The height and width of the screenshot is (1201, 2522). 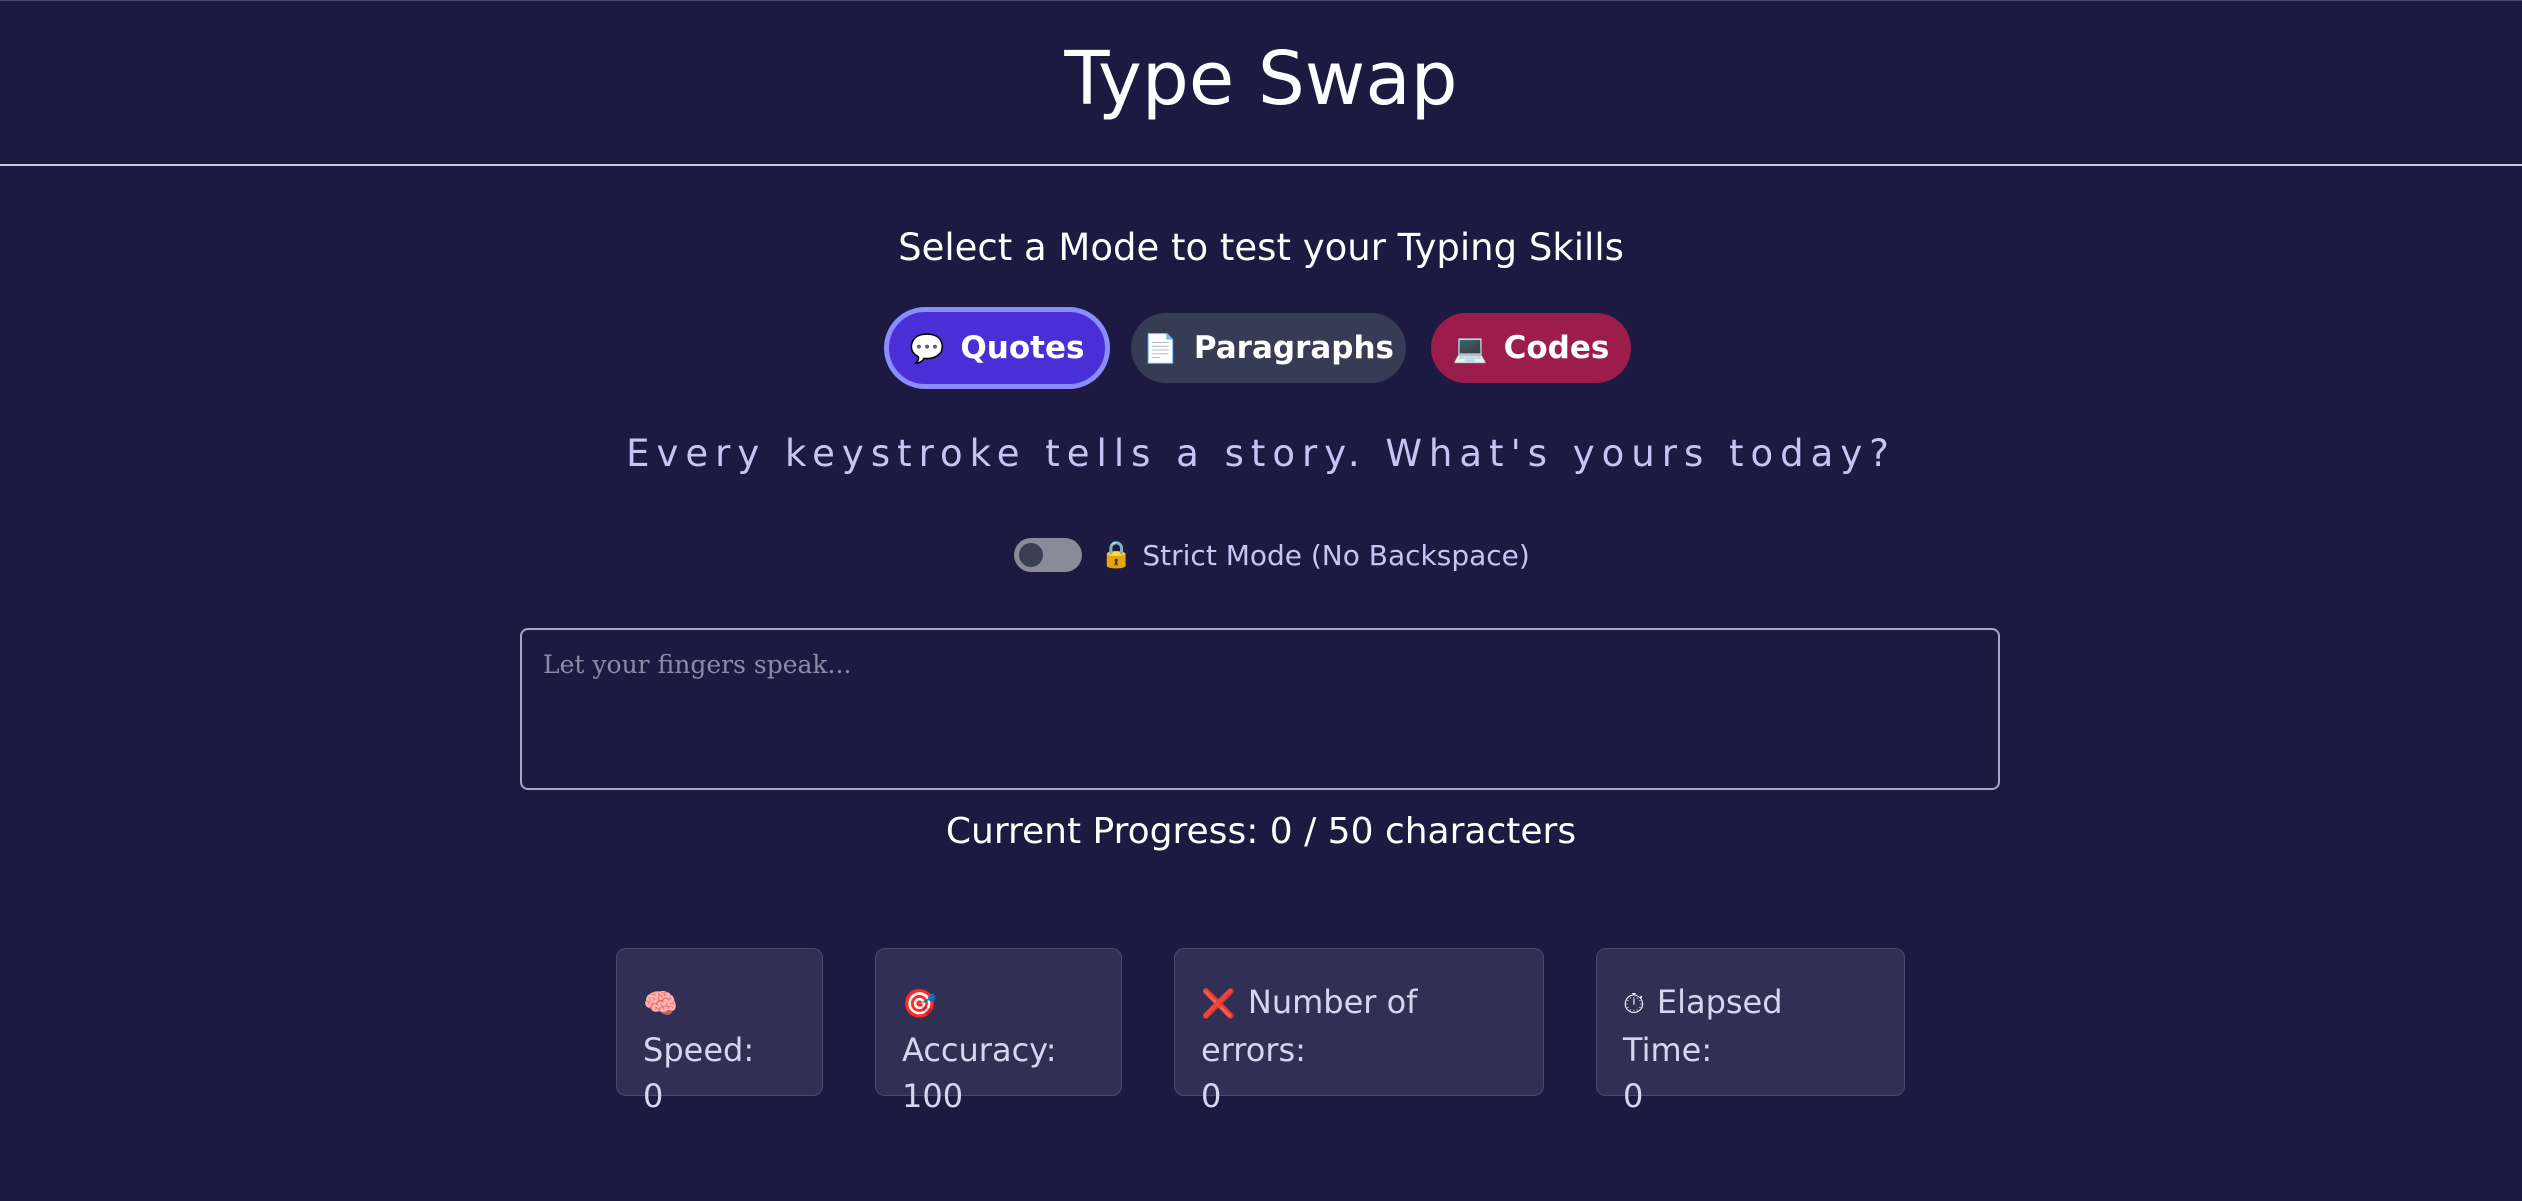 What do you see at coordinates (1031, 555) in the screenshot?
I see `toggle-knob` at bounding box center [1031, 555].